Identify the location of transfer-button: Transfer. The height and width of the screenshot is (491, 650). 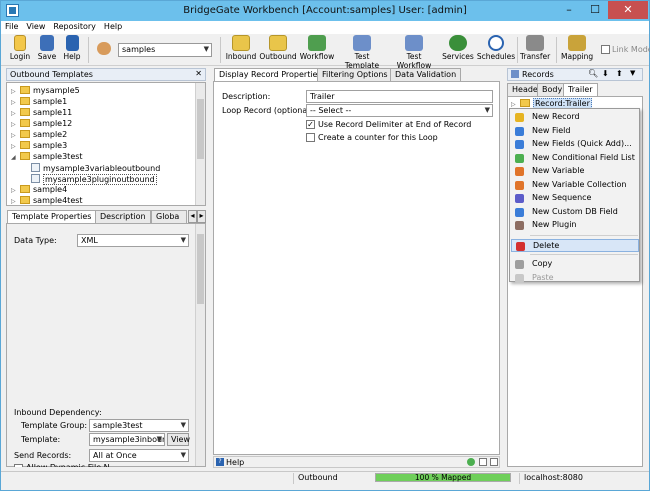
(535, 48).